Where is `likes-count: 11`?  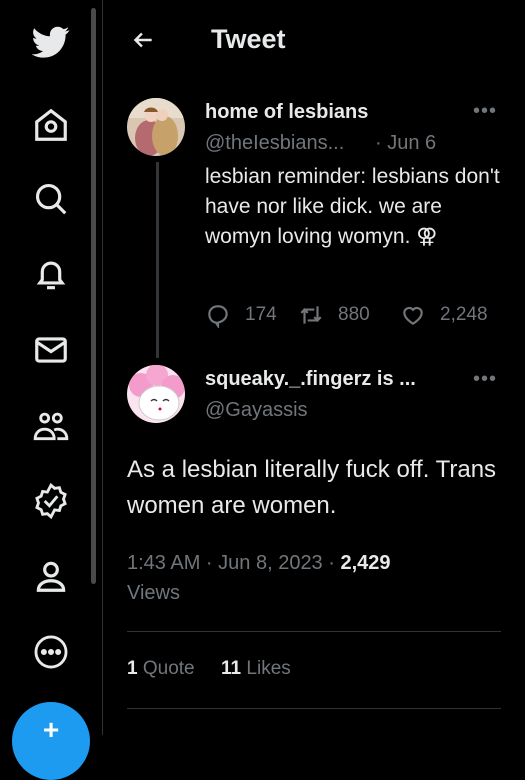 likes-count: 11 is located at coordinates (231, 668).